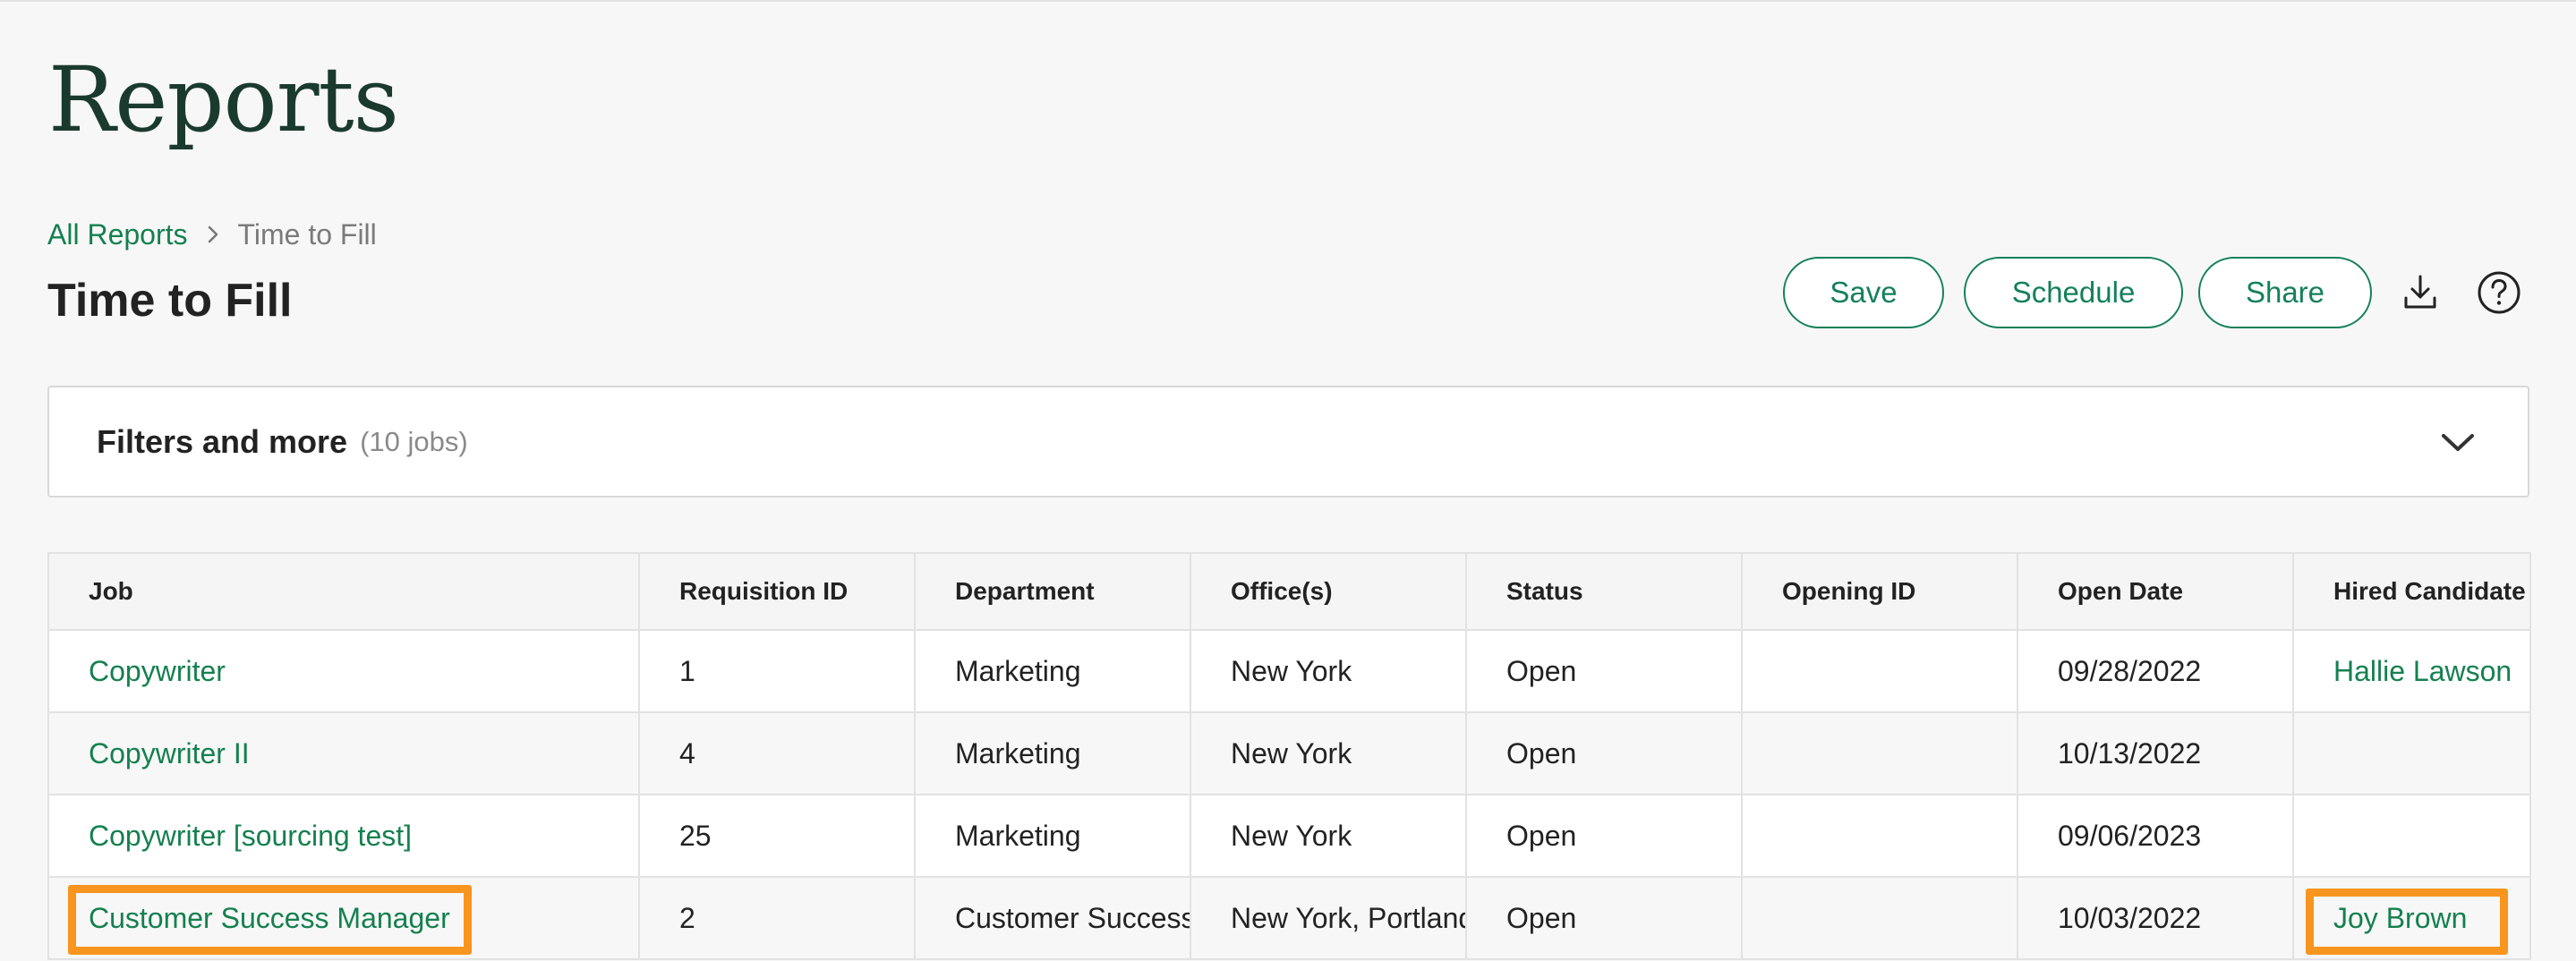 Image resolution: width=2576 pixels, height=961 pixels. I want to click on filters-label: Filters and more, so click(222, 441).